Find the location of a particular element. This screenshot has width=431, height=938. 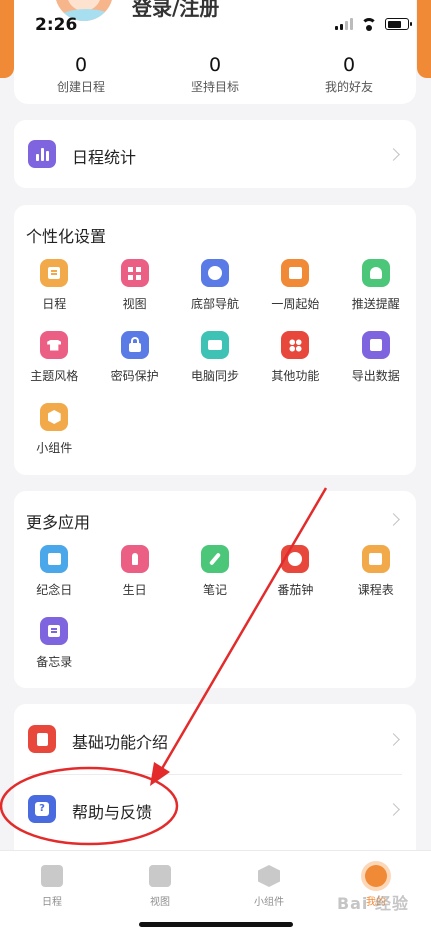

screen-icon is located at coordinates (214, 345).